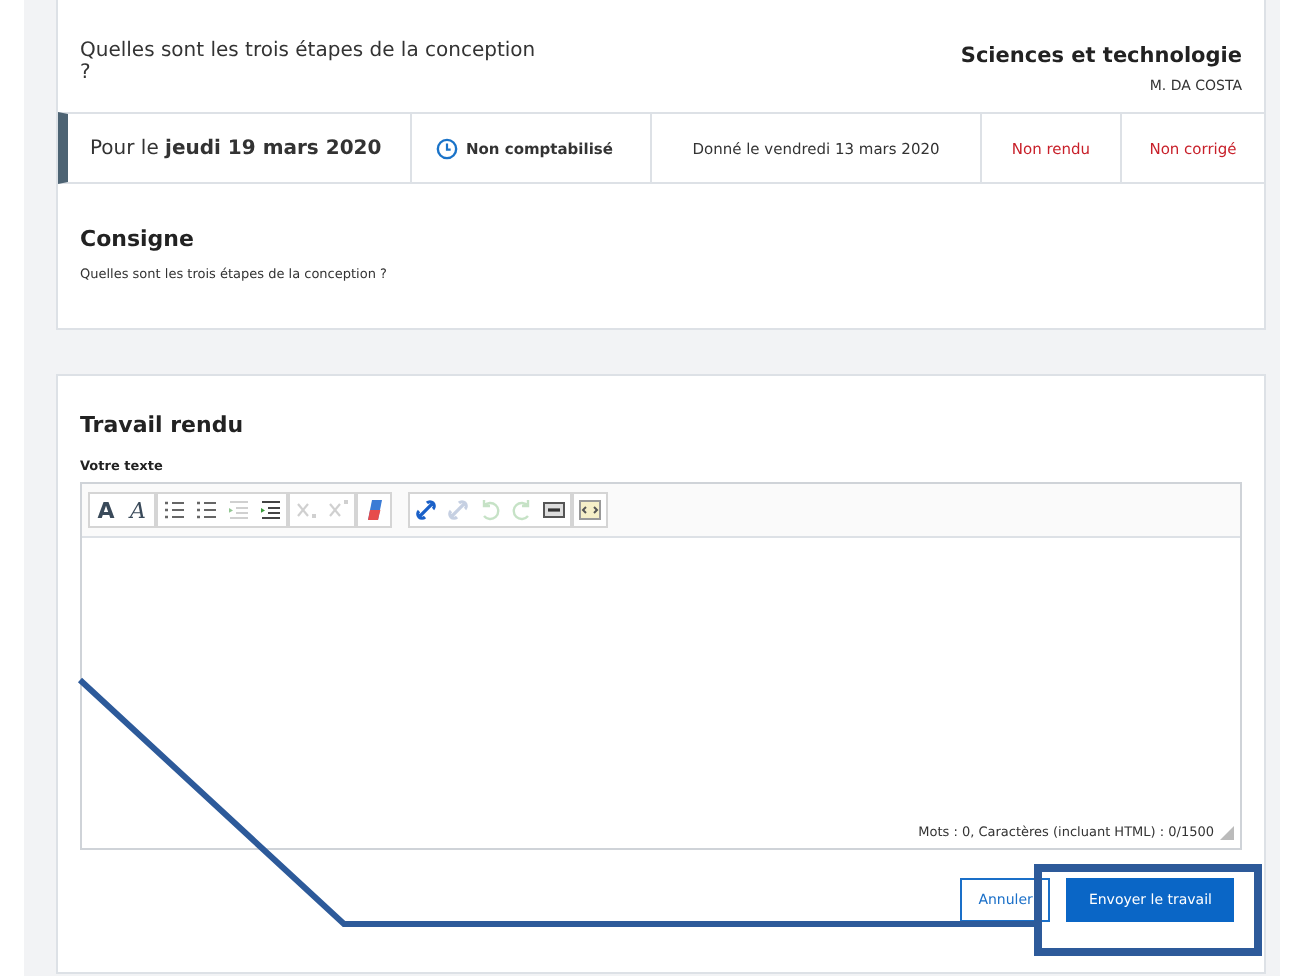 The height and width of the screenshot is (976, 1308). What do you see at coordinates (206, 510) in the screenshot?
I see `bullet-list-icon` at bounding box center [206, 510].